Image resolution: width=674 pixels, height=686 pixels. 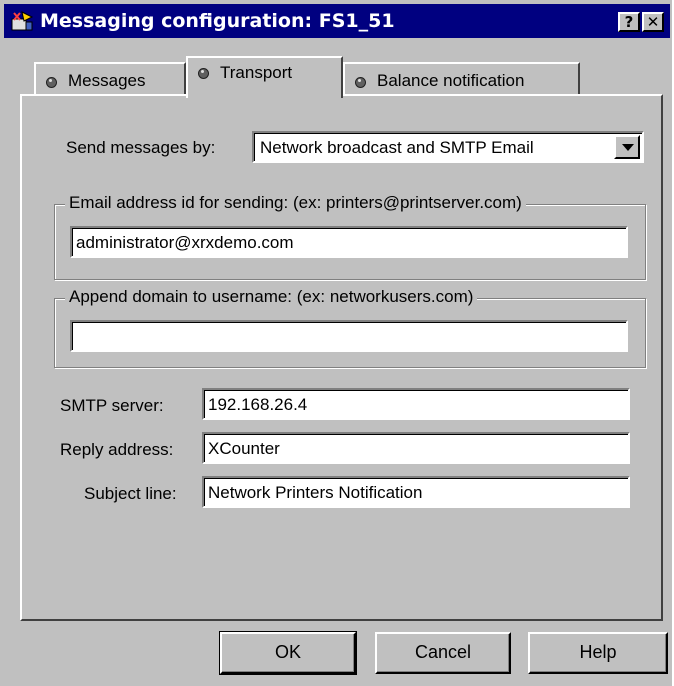 I want to click on ok-button: OK, so click(x=288, y=653).